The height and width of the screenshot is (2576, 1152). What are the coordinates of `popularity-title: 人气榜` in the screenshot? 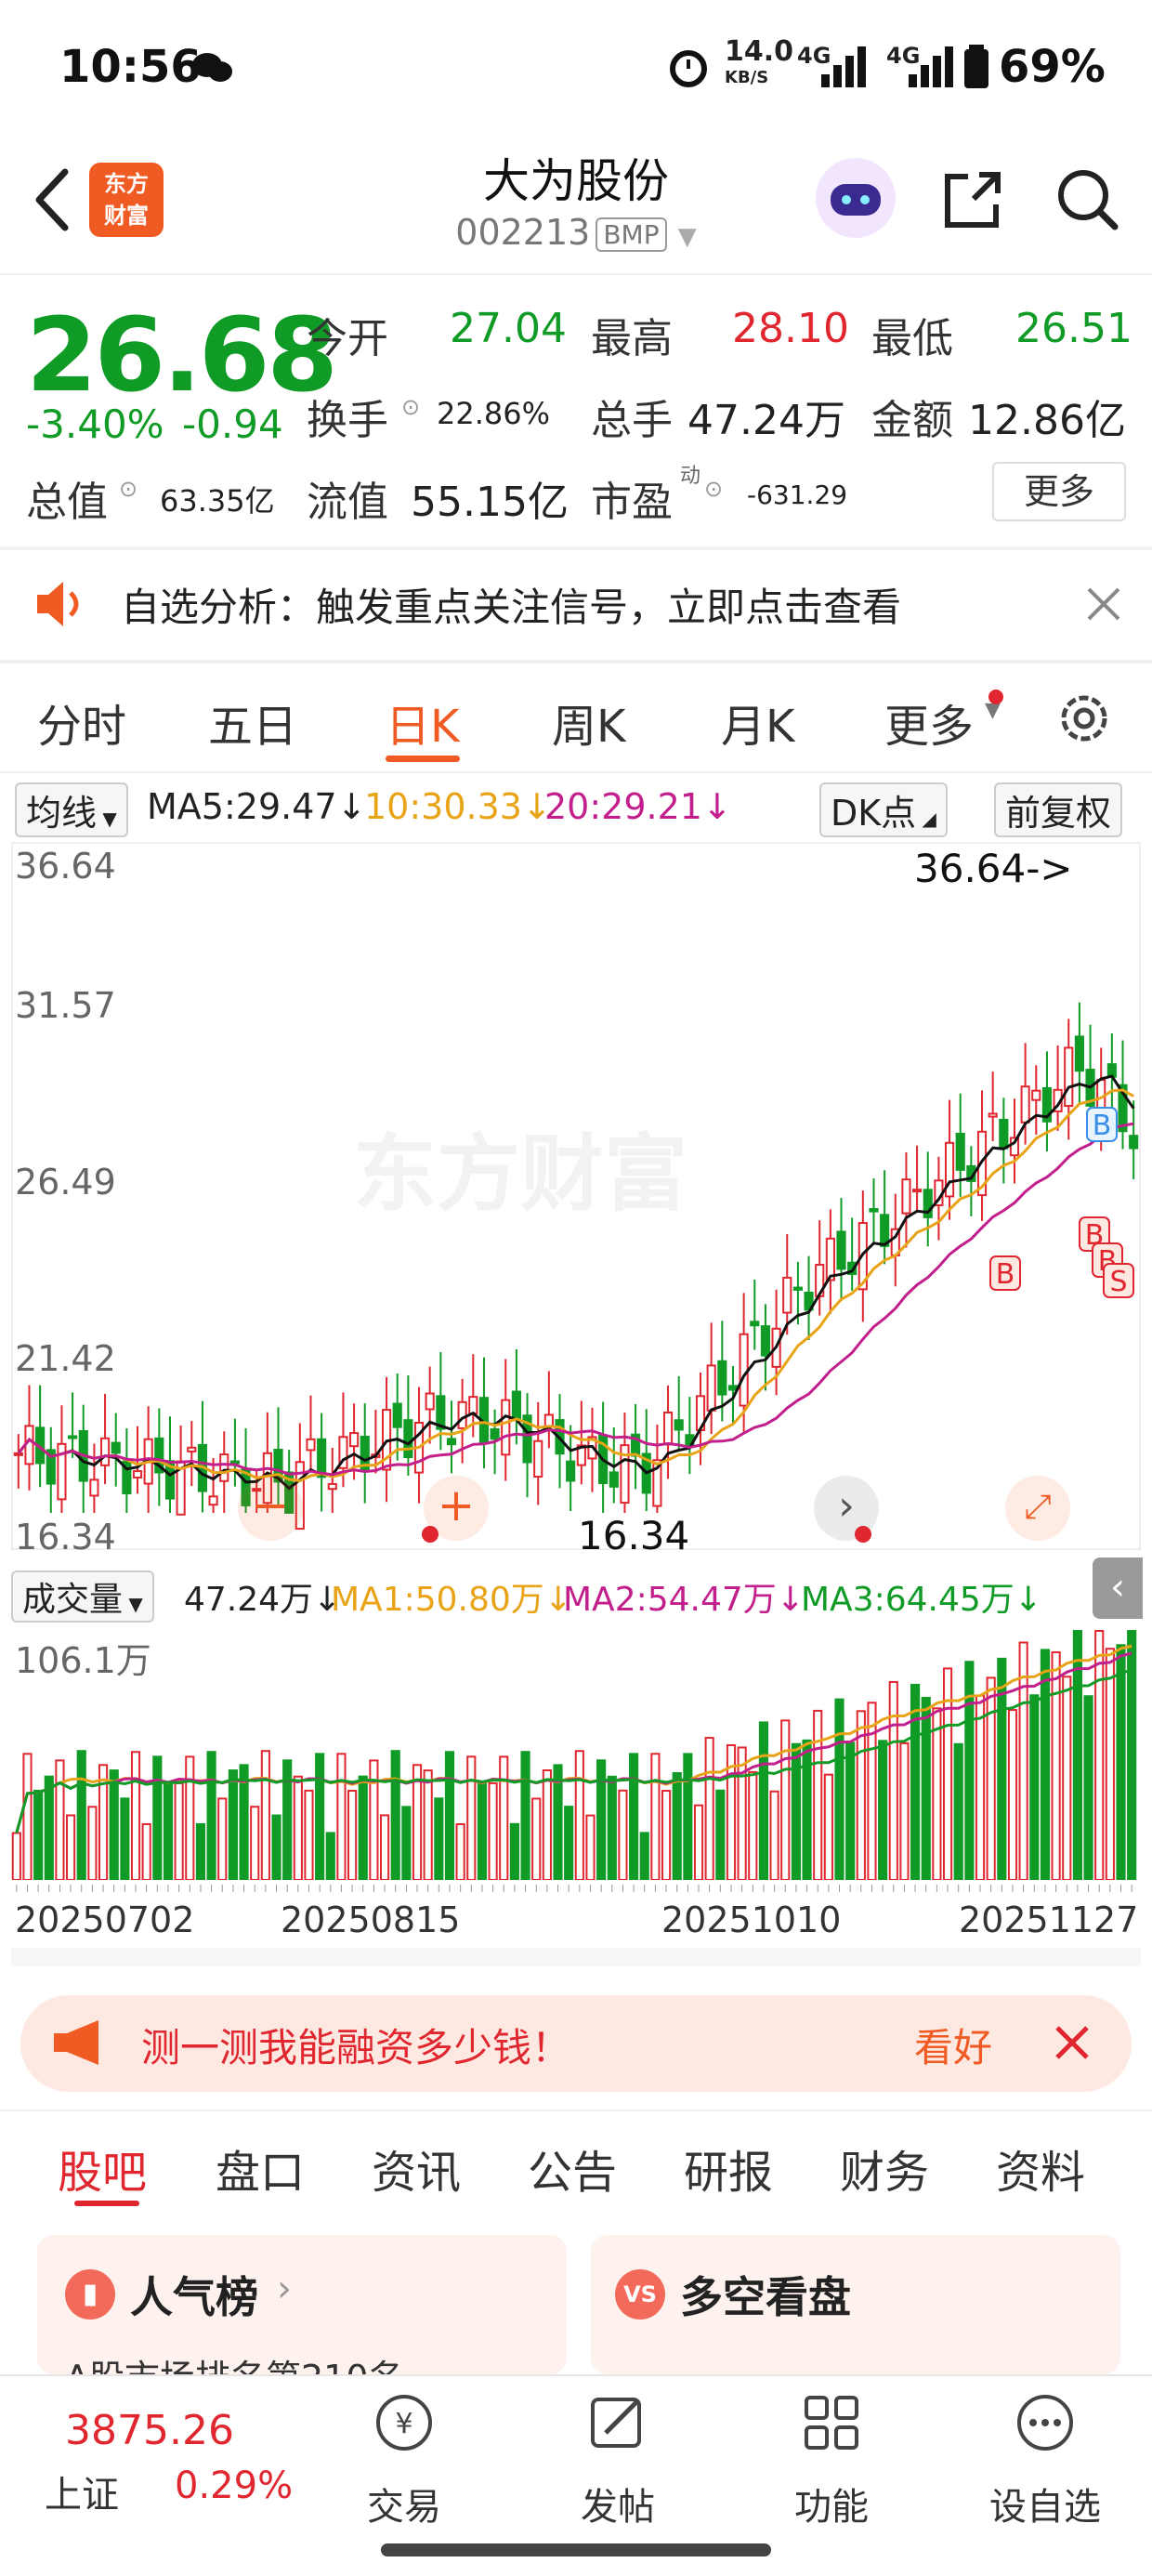 It's located at (194, 2297).